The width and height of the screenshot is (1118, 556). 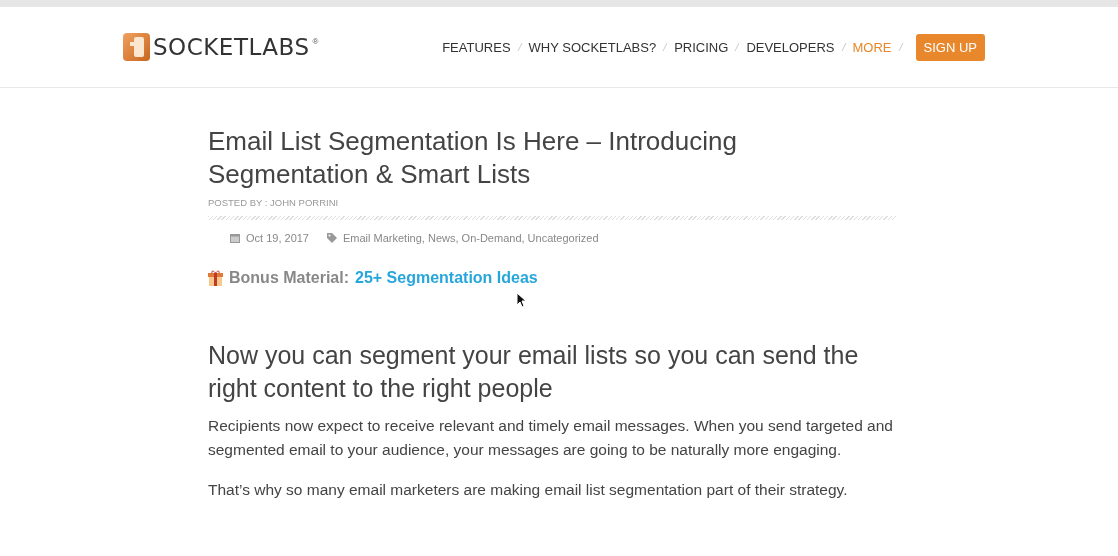 What do you see at coordinates (235, 238) in the screenshot?
I see `calendar-icon` at bounding box center [235, 238].